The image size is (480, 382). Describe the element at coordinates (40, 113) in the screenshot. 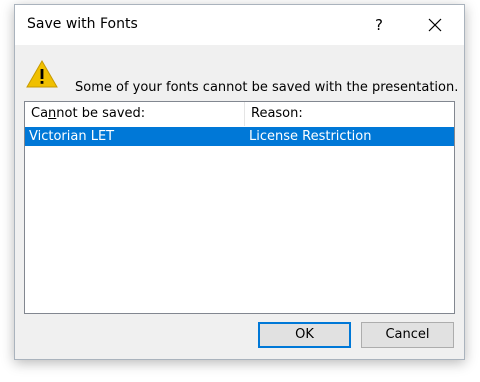

I see `column-header-label-pre: Ca` at that location.